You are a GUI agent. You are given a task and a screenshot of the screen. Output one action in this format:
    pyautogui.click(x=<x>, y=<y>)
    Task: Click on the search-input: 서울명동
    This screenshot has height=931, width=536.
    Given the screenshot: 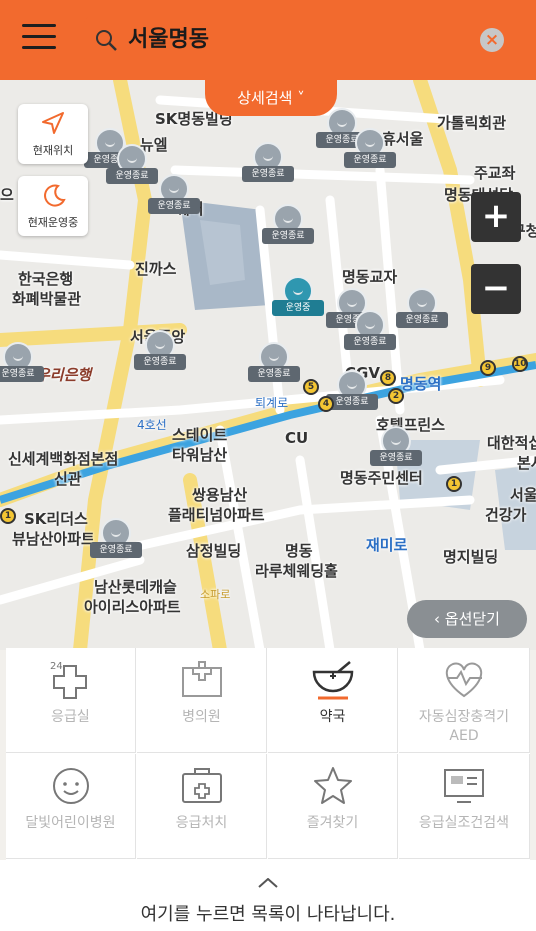 What is the action you would take?
    pyautogui.click(x=168, y=40)
    